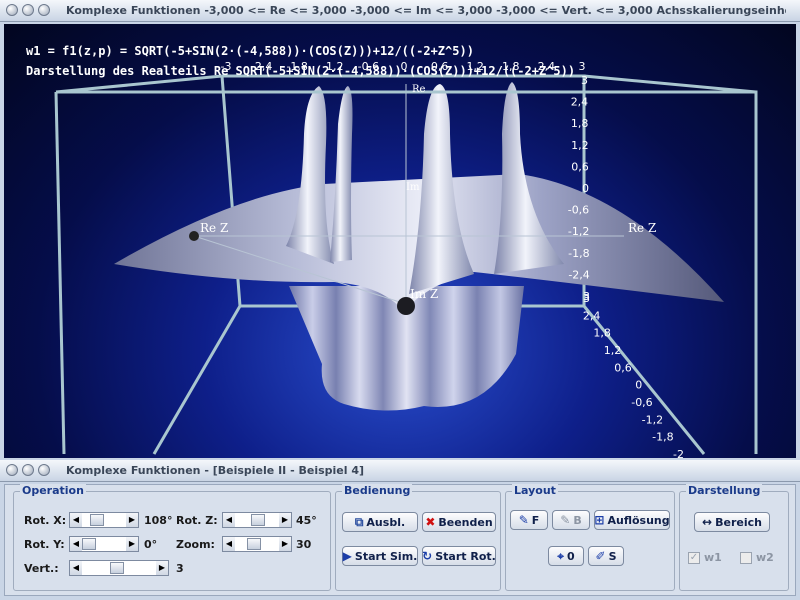 This screenshot has height=600, width=800. Describe the element at coordinates (578, 274) in the screenshot. I see `tick-label: -2,4` at that location.